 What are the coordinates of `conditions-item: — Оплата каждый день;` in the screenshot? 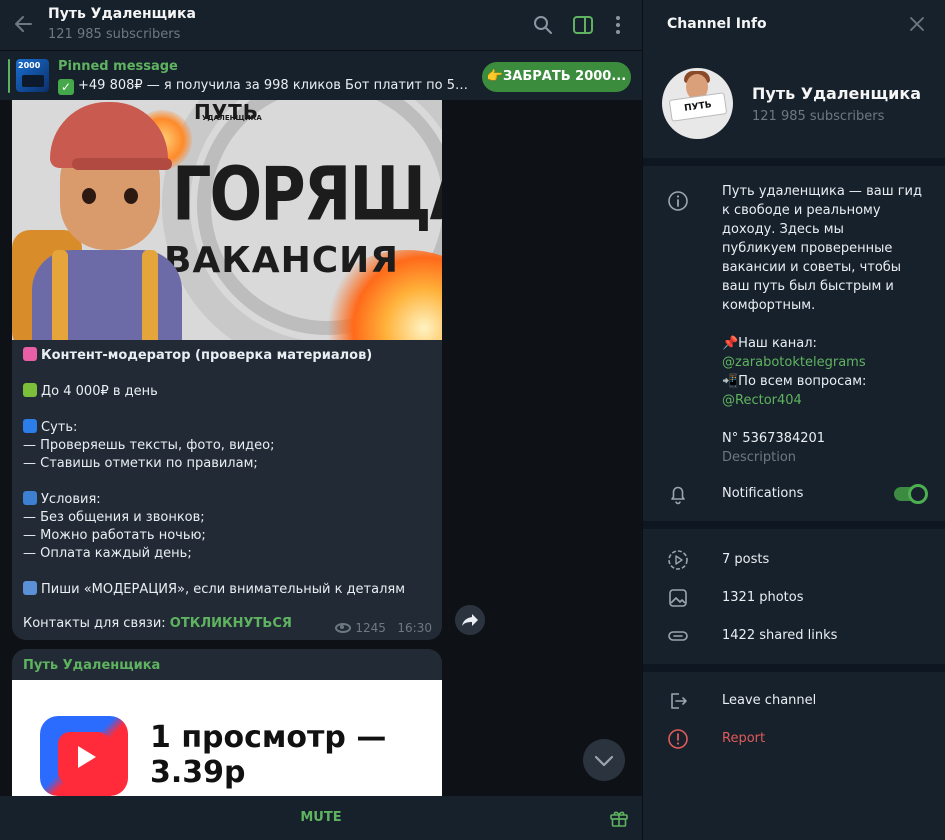 It's located at (107, 553).